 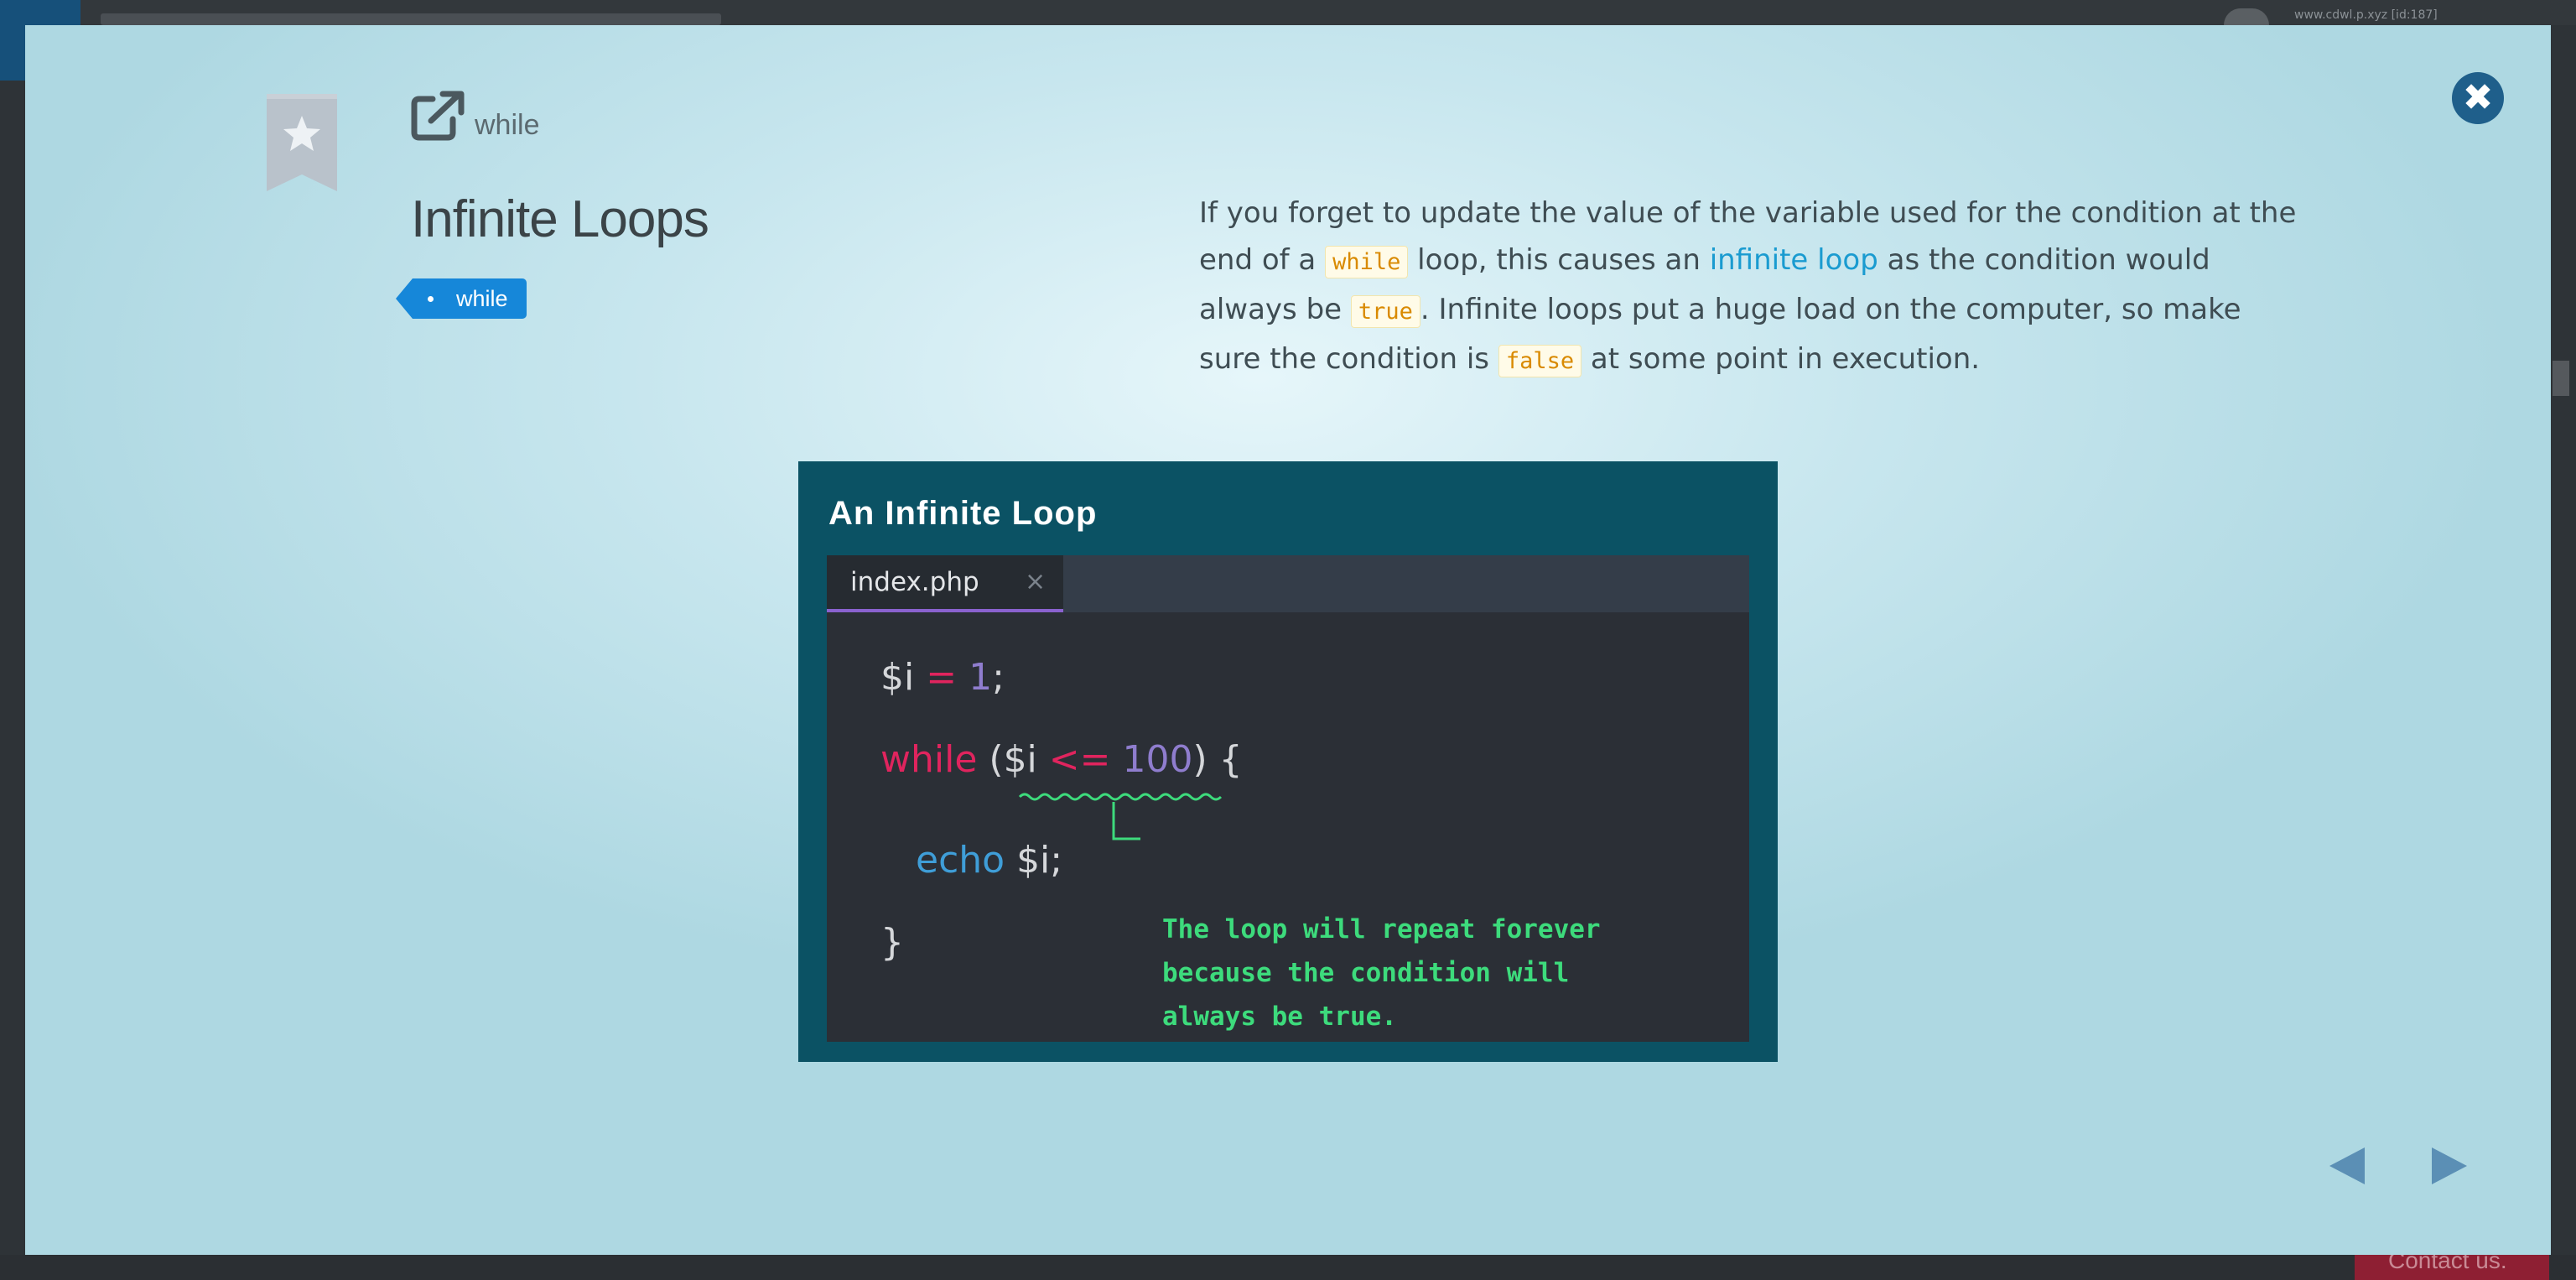 What do you see at coordinates (1217, 759) in the screenshot?
I see `code-token: ) {` at bounding box center [1217, 759].